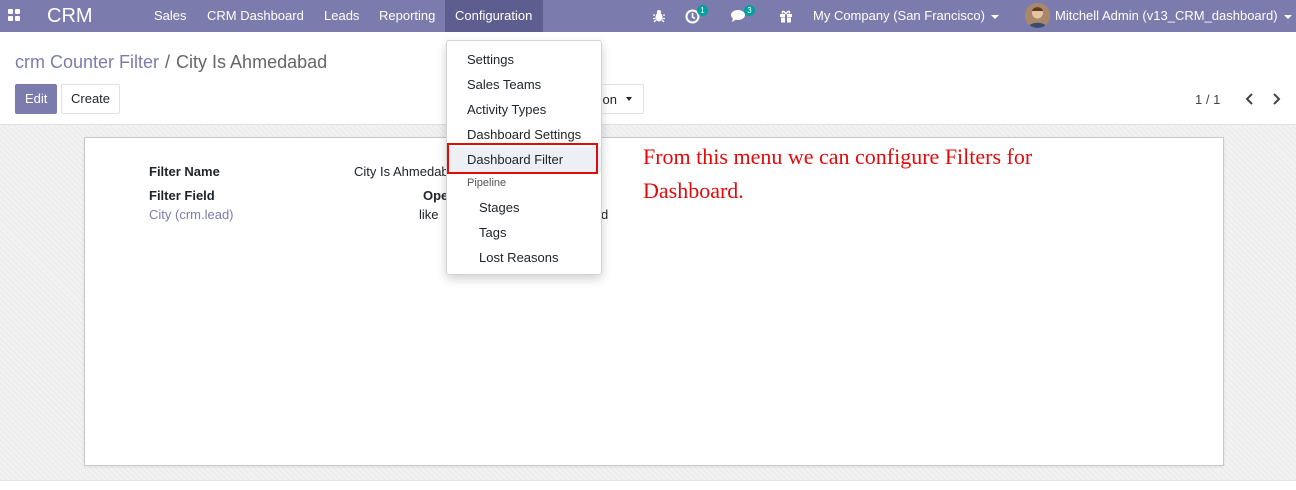  What do you see at coordinates (994, 16) in the screenshot?
I see `company-caret-icon` at bounding box center [994, 16].